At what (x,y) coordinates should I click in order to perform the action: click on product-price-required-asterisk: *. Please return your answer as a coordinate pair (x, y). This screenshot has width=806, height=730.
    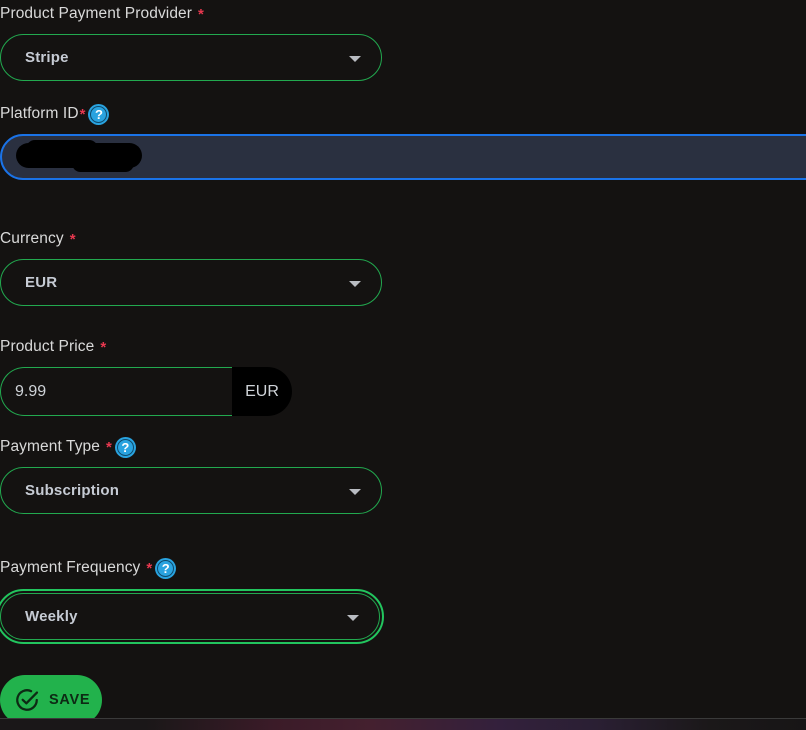
    Looking at the image, I should click on (103, 347).